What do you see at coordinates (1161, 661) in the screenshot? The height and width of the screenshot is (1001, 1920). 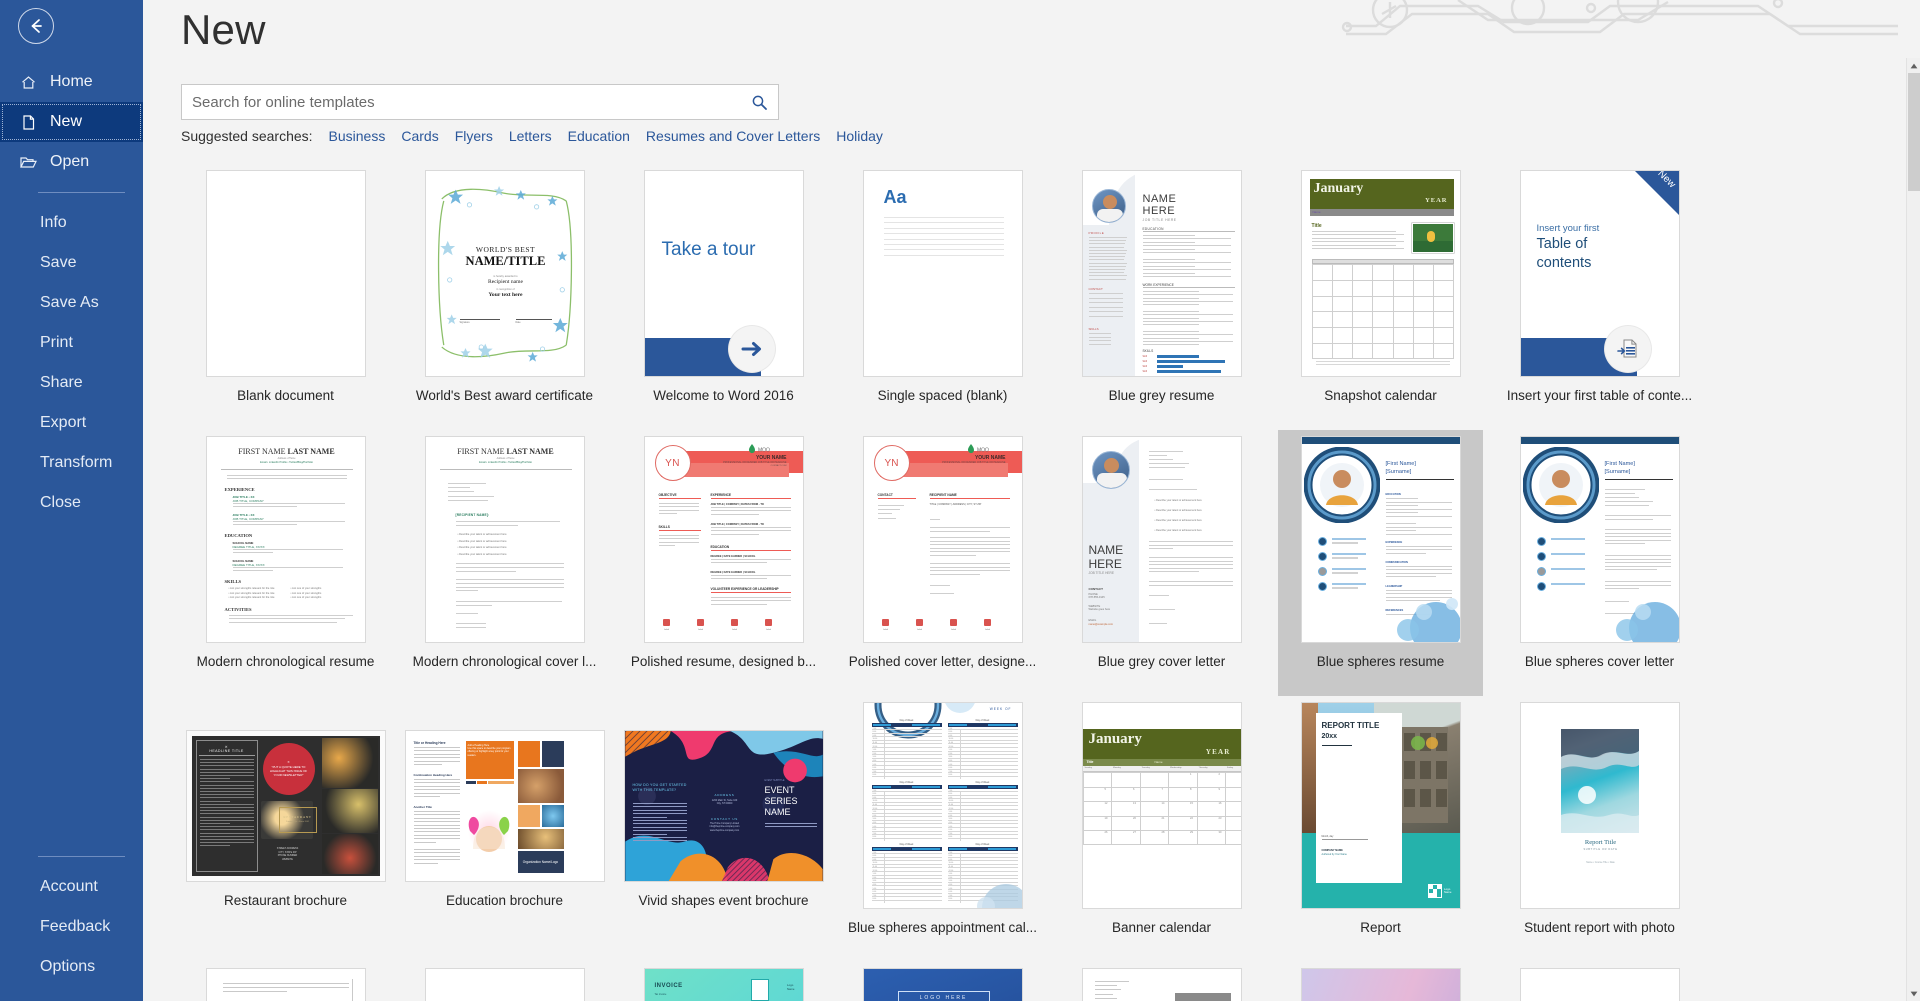 I see `template-tile-label: Blue grey cover letter` at bounding box center [1161, 661].